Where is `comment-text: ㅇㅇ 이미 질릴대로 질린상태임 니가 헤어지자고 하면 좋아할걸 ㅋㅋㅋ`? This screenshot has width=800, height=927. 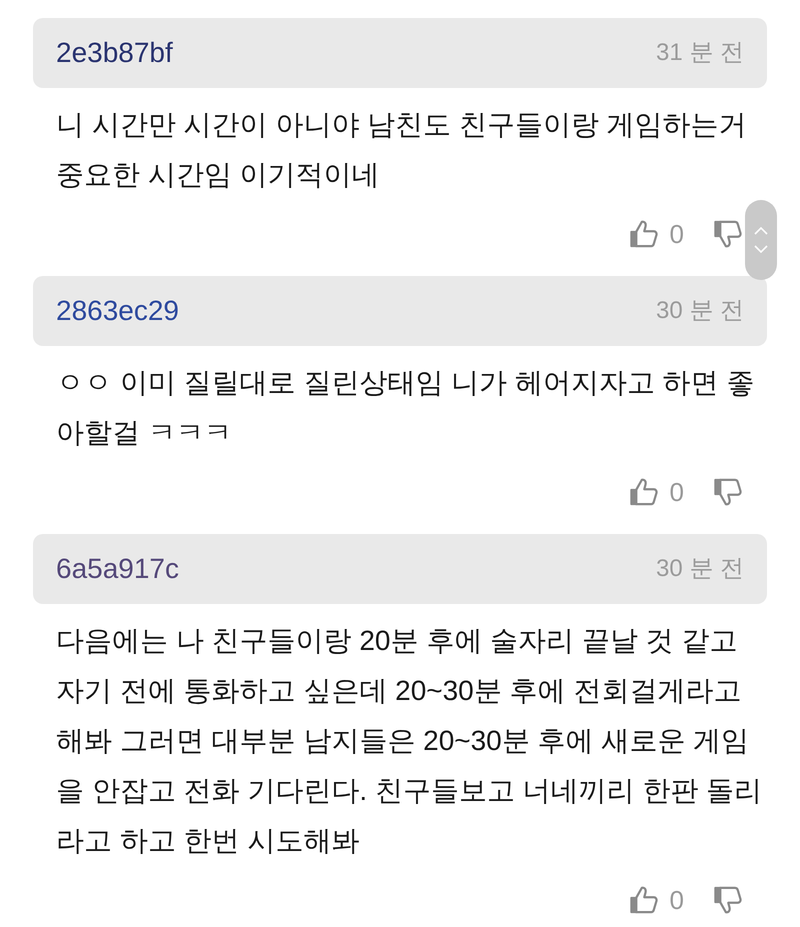
comment-text: ㅇㅇ 이미 질릴대로 질린상태임 니가 헤어지자고 하면 좋아할걸 ㅋㅋㅋ is located at coordinates (406, 408).